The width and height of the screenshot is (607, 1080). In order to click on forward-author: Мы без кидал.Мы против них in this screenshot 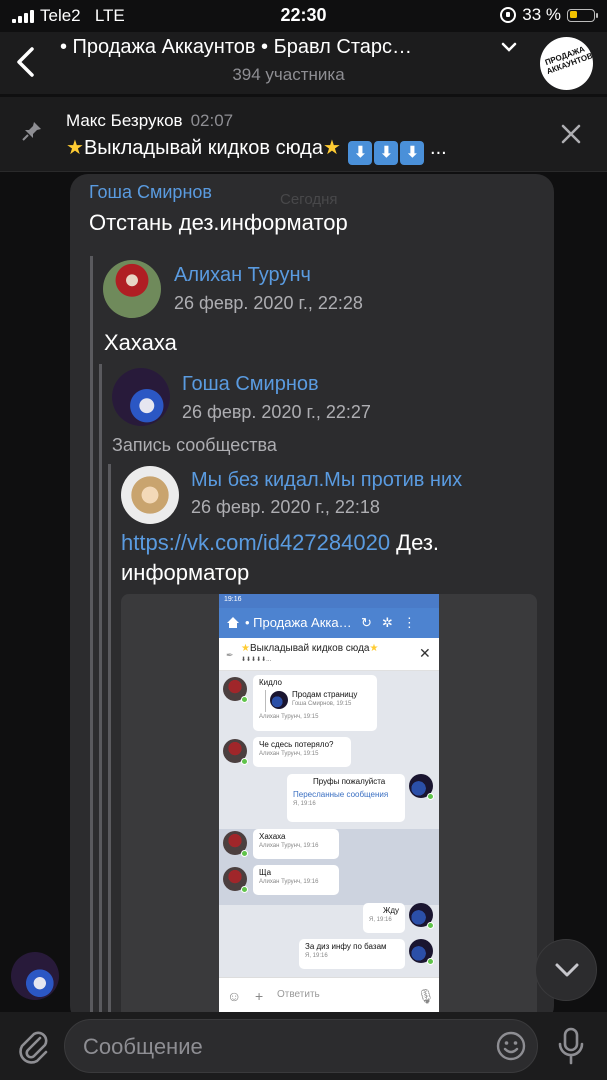, I will do `click(326, 480)`.